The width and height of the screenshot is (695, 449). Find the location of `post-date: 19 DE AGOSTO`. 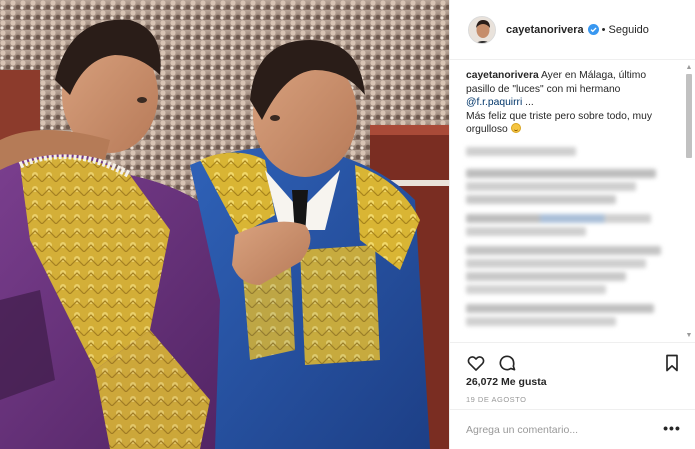

post-date: 19 DE AGOSTO is located at coordinates (496, 399).